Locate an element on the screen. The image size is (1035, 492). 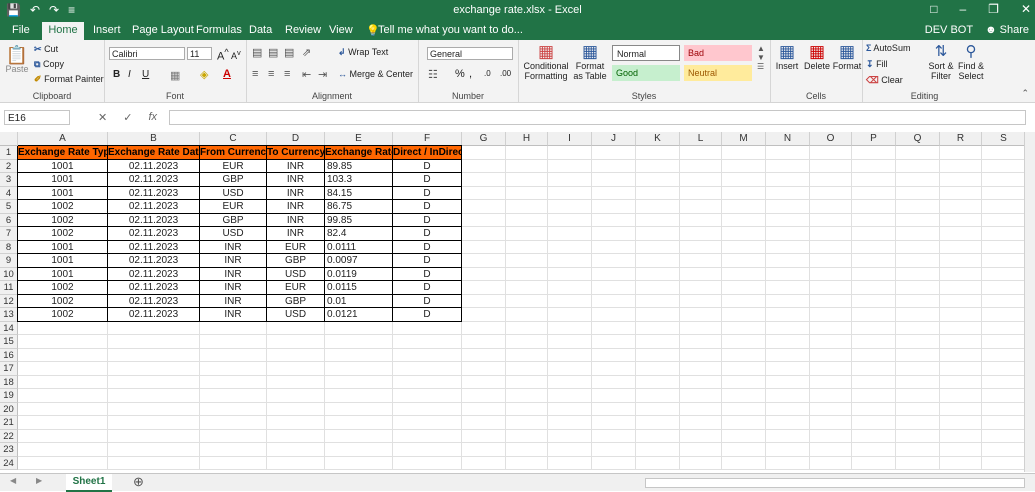
table-cell: 0.0097 is located at coordinates (359, 261).